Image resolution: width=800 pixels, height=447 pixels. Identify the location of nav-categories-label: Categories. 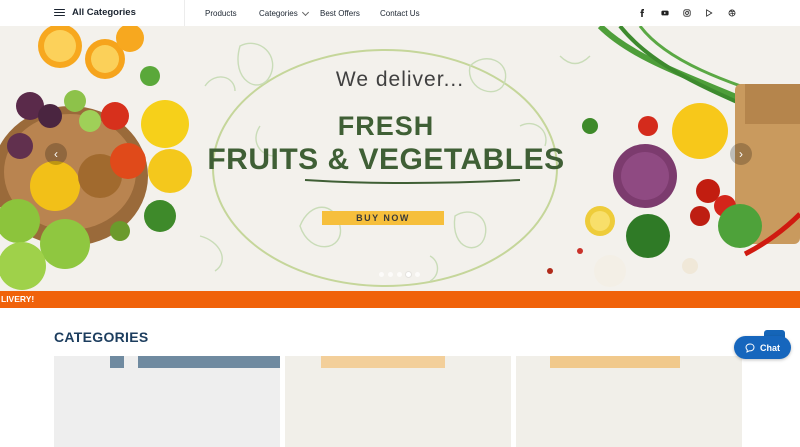
(278, 13).